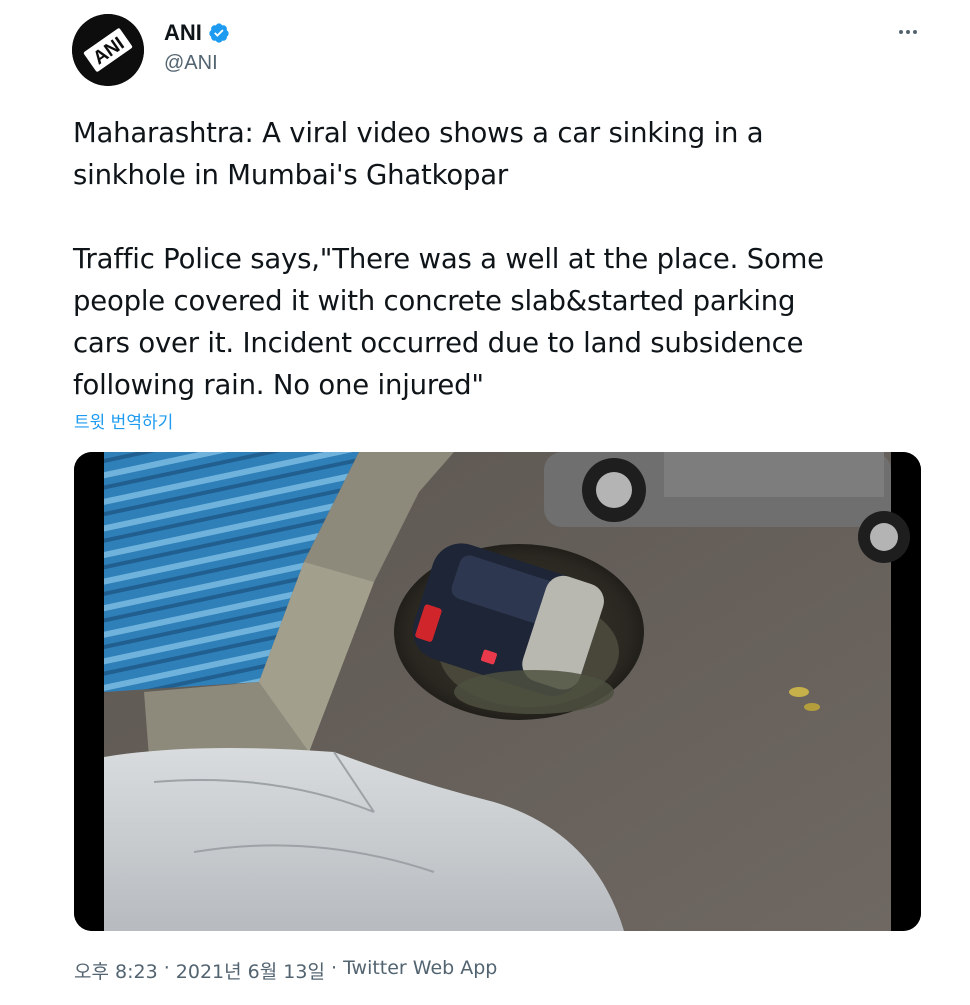 The width and height of the screenshot is (970, 1005). I want to click on tweet-meta: 오후 8:23 · 2021년 6월 13일 · Twitter Web App, so click(285, 970).